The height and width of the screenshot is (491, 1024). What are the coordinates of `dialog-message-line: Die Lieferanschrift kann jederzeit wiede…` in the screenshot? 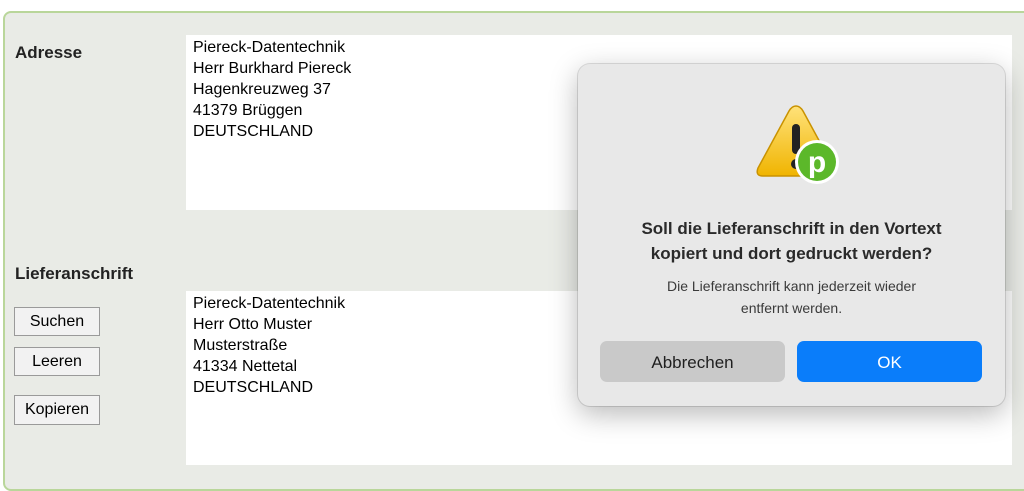 It's located at (791, 286).